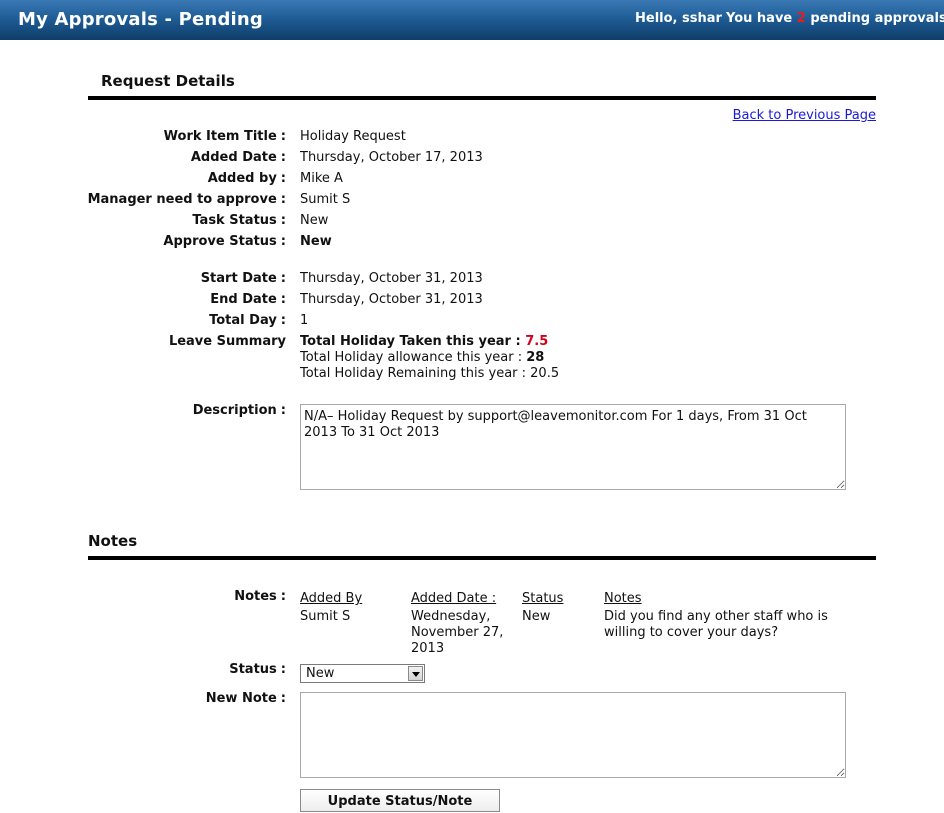 Image resolution: width=944 pixels, height=813 pixels. Describe the element at coordinates (400, 800) in the screenshot. I see `update-status-note-button: Update Status/Note` at that location.